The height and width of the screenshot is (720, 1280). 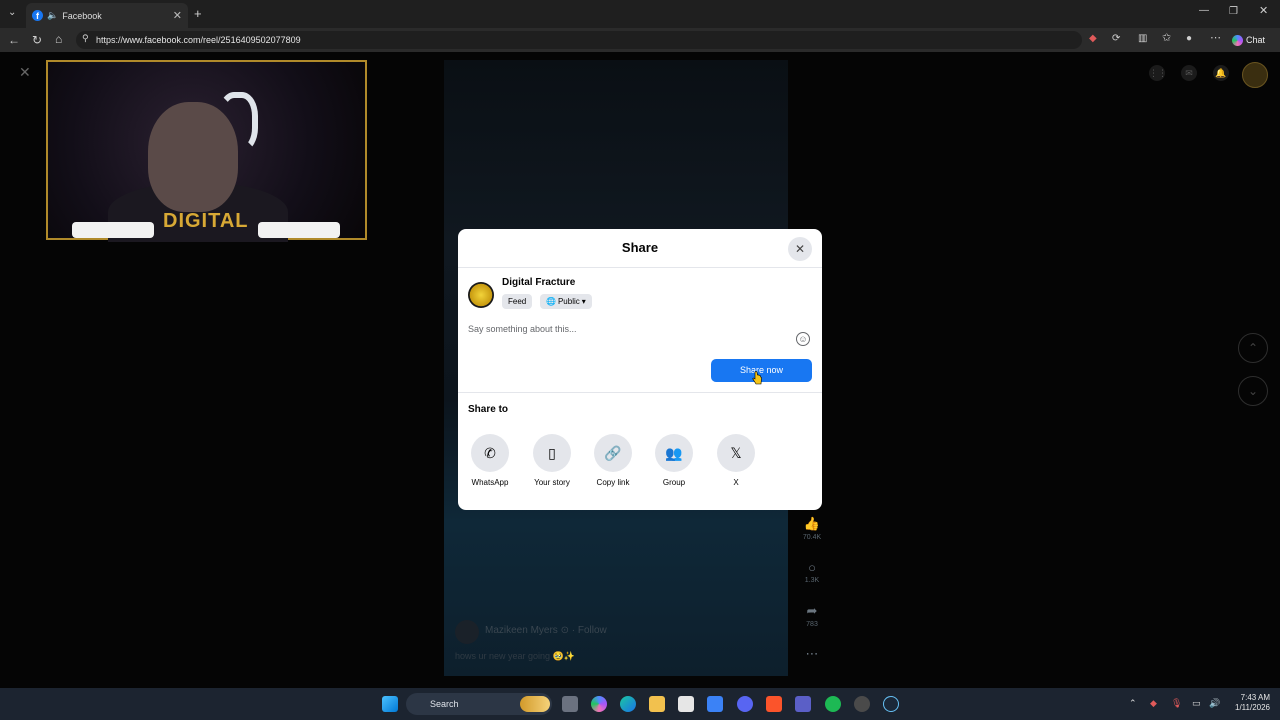 What do you see at coordinates (12, 13) in the screenshot?
I see `tab-list-chevron-icon: ⌄` at bounding box center [12, 13].